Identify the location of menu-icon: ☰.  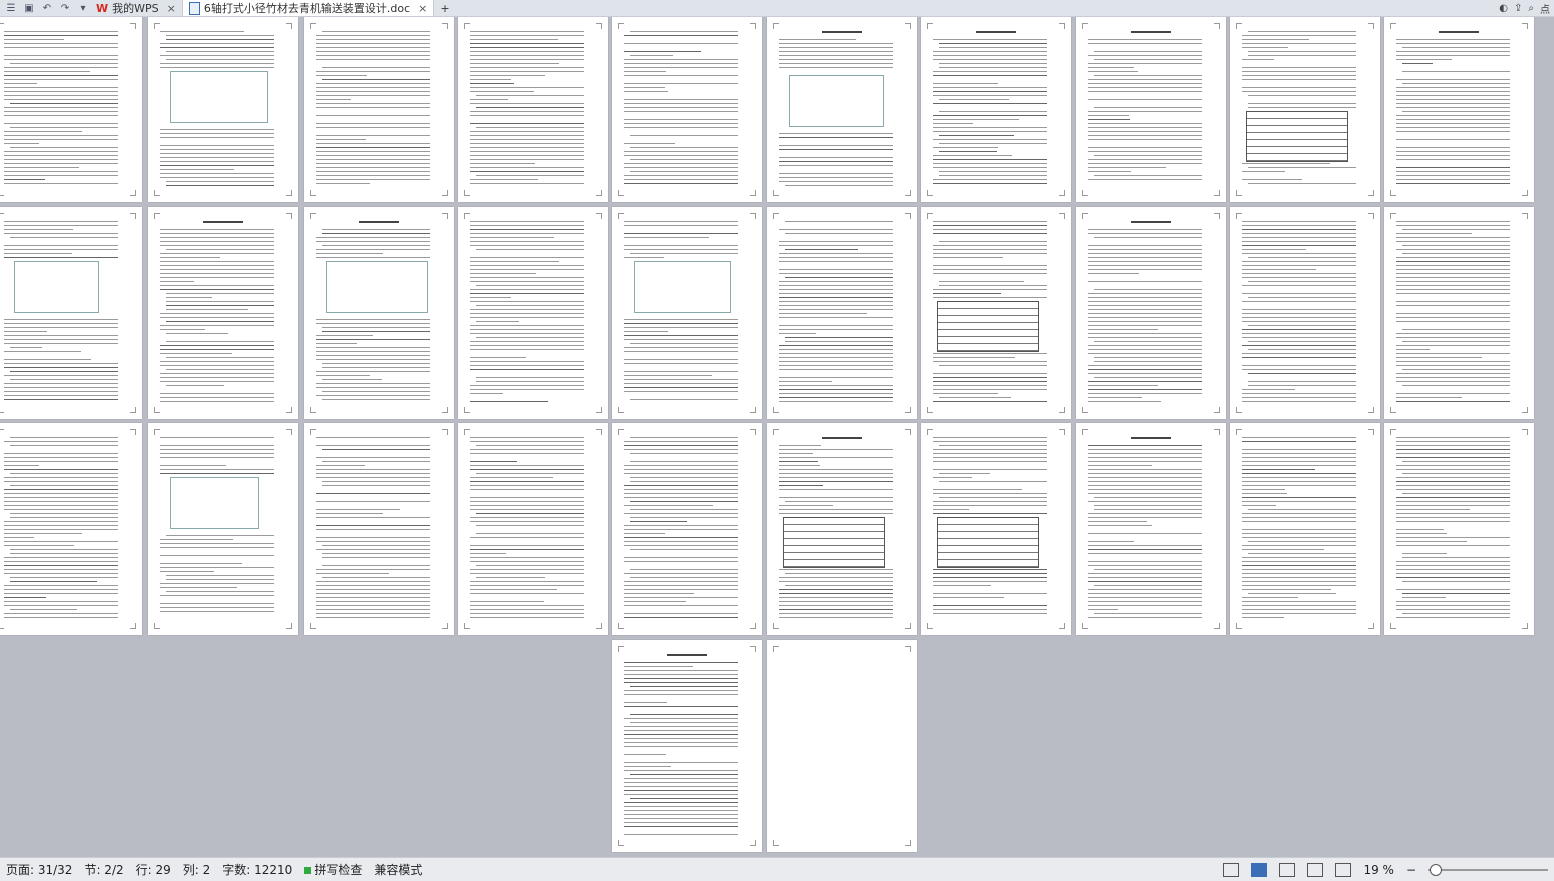
(11, 8).